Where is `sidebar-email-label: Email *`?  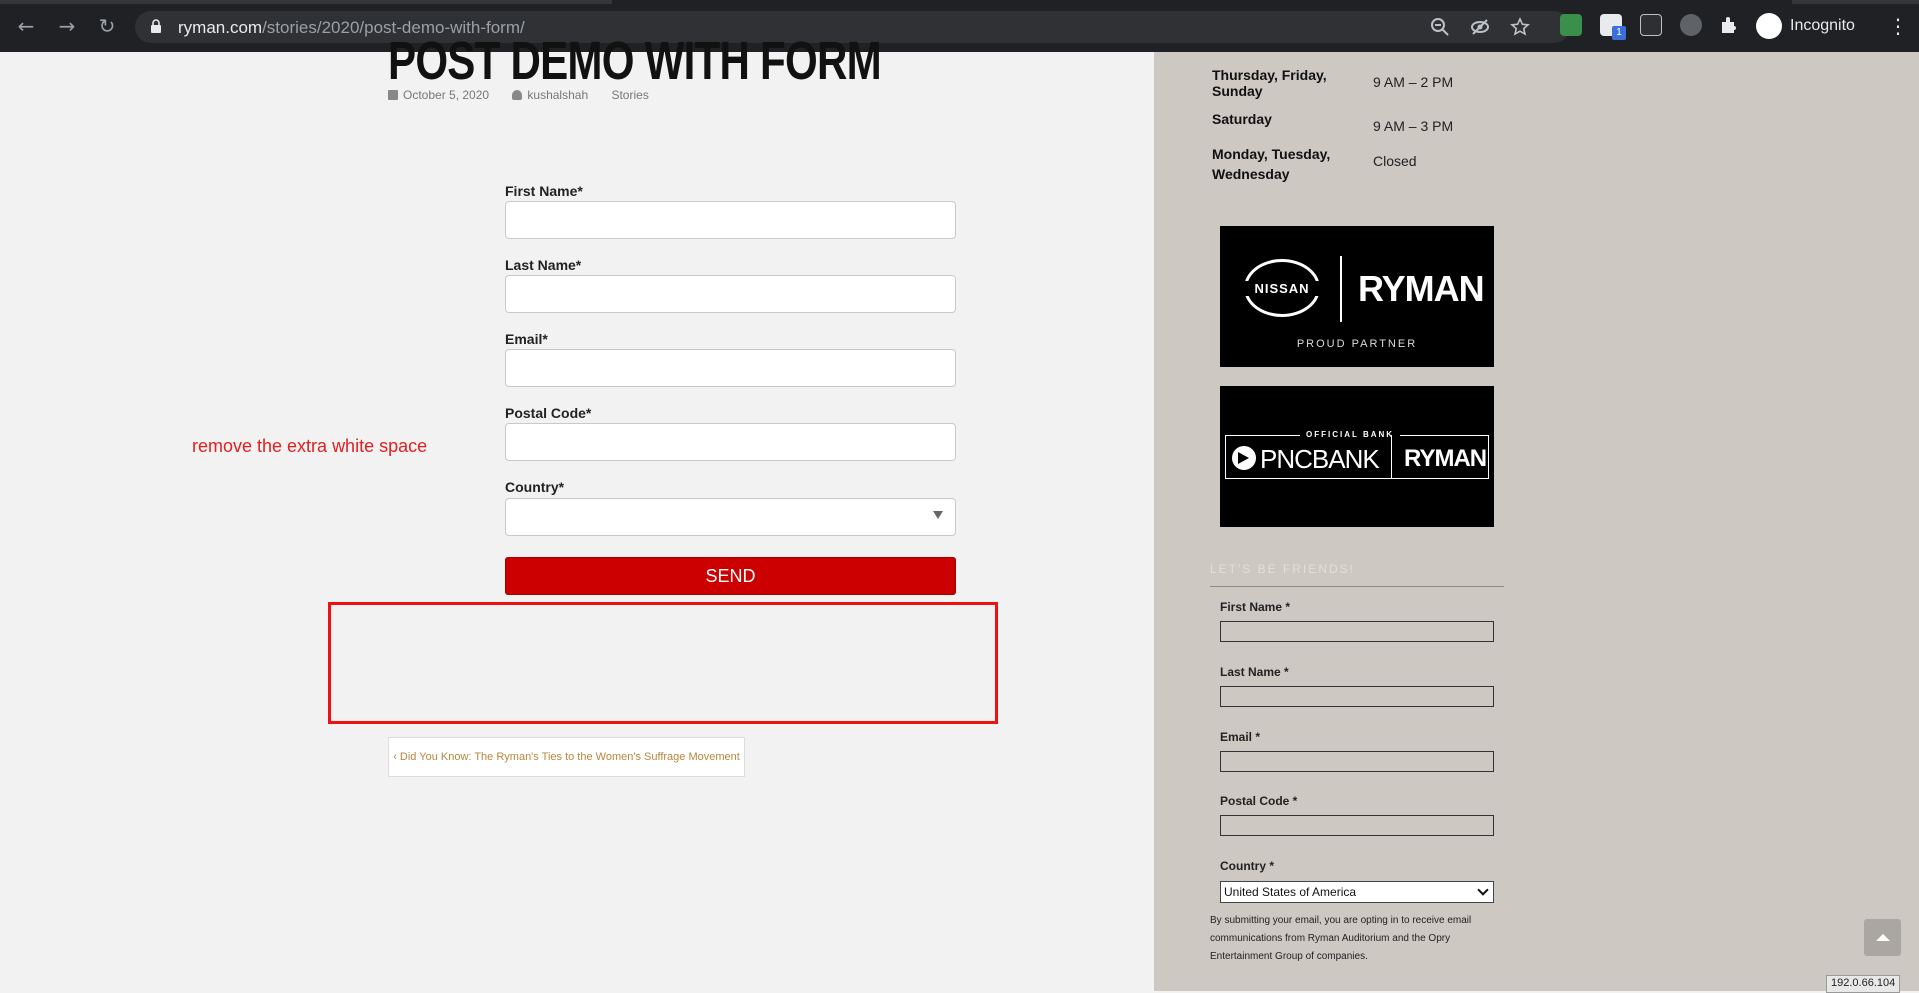 sidebar-email-label: Email * is located at coordinates (1240, 737).